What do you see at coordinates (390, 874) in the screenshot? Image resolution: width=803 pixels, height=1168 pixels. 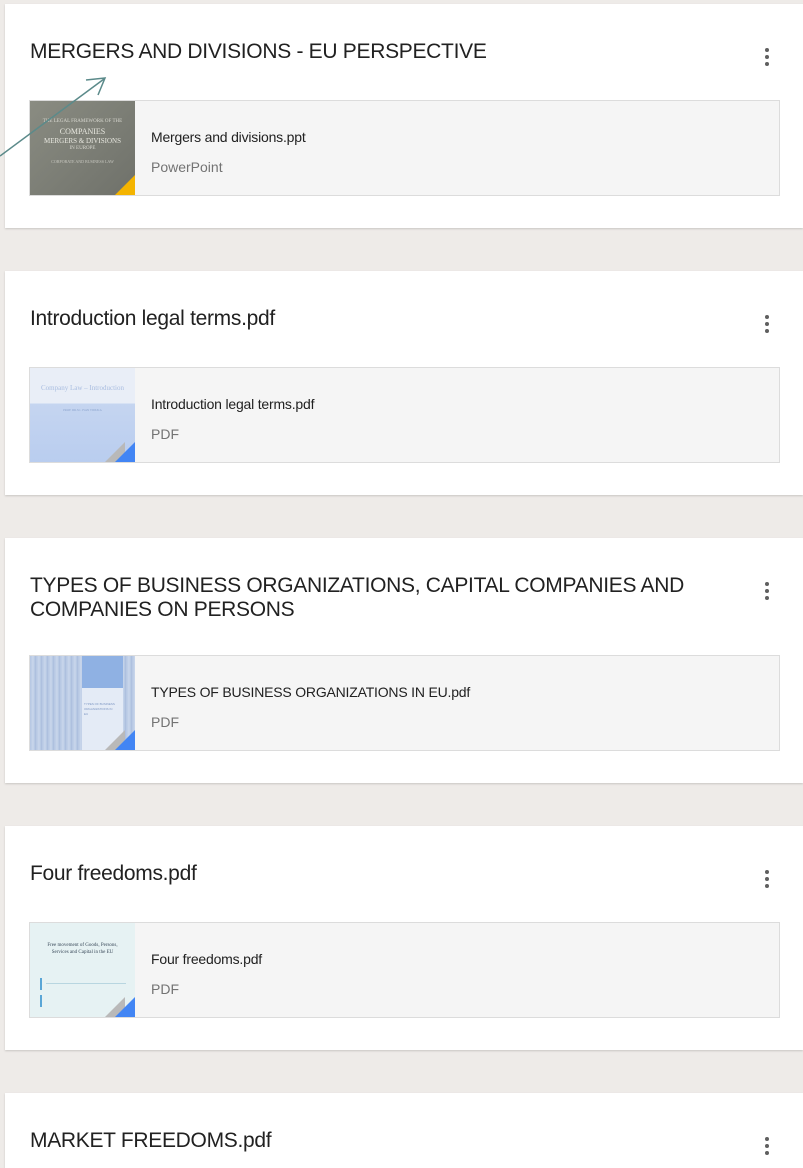 I see `card-title: Four freedoms.pdf` at bounding box center [390, 874].